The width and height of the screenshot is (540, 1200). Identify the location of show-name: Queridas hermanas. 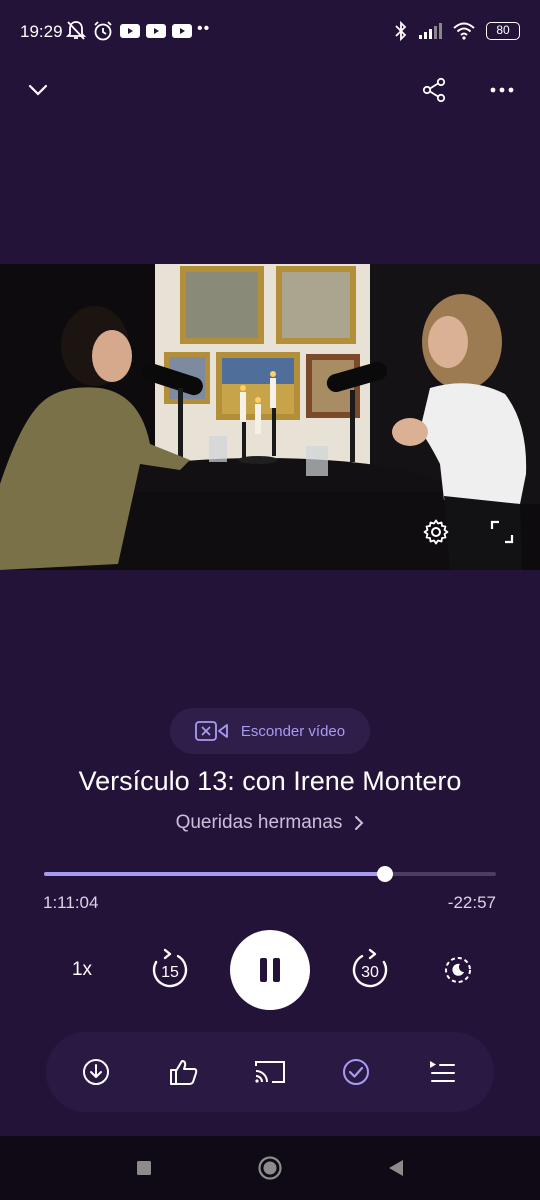
(259, 822).